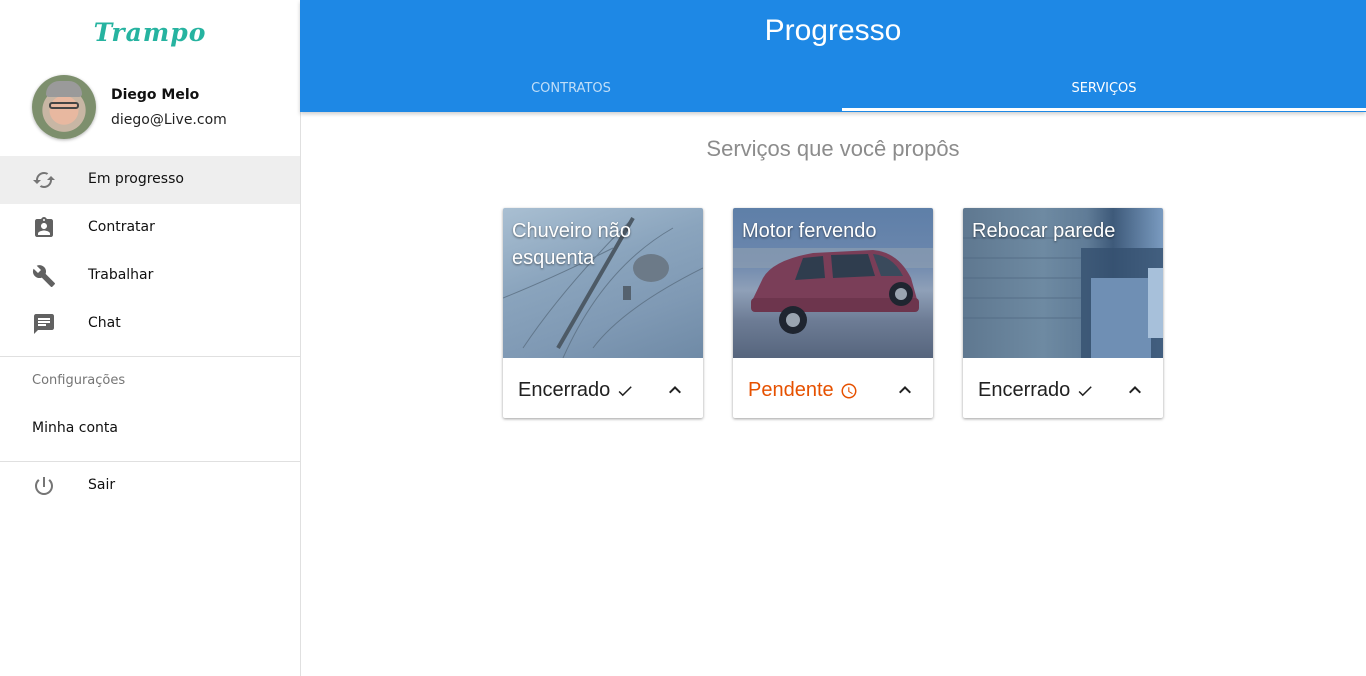 The width and height of the screenshot is (1366, 676). What do you see at coordinates (136, 179) in the screenshot?
I see `sidebar-item-label: Em progresso` at bounding box center [136, 179].